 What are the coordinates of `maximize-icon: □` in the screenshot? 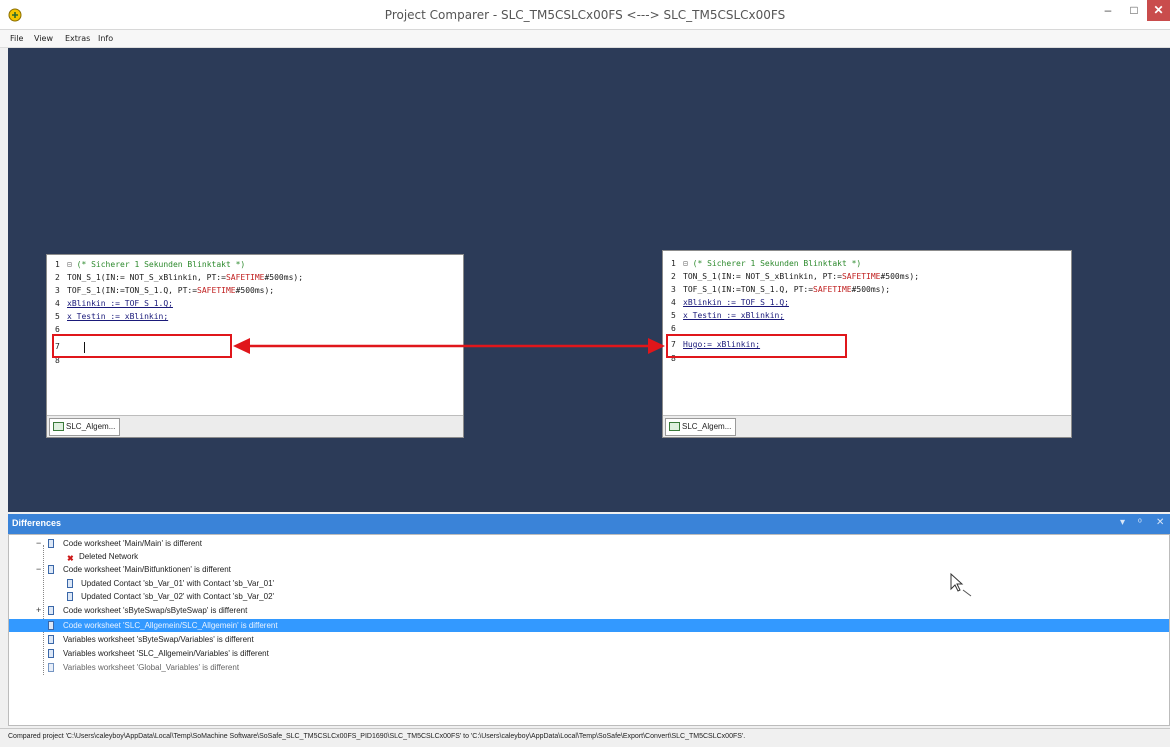 It's located at (1134, 10).